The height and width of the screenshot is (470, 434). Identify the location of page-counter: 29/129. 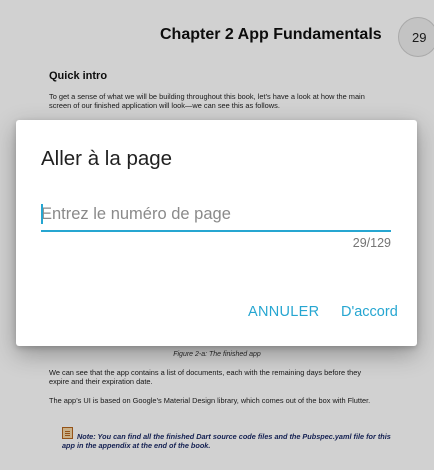
(371, 243).